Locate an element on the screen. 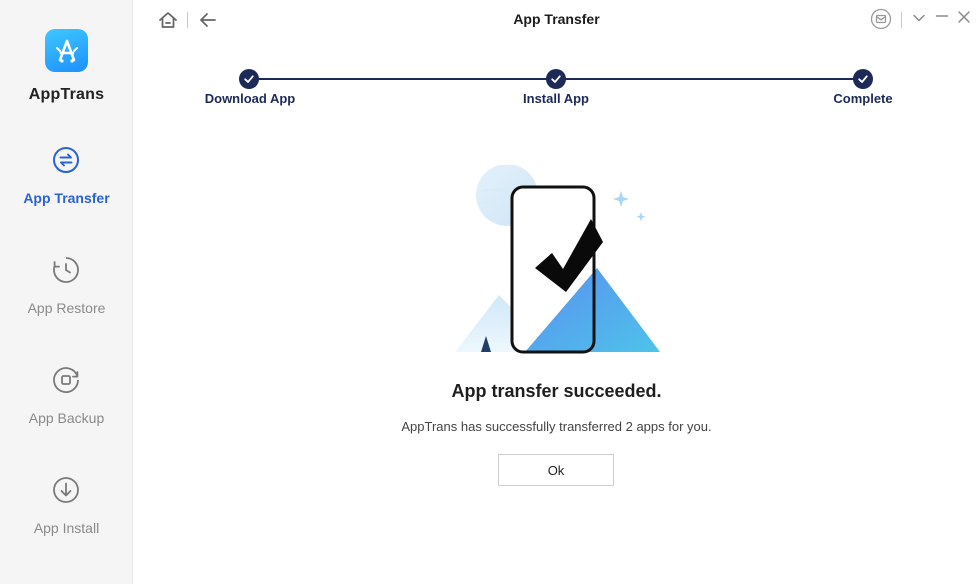  sidebar-item-label: App Install is located at coordinates (66, 528).